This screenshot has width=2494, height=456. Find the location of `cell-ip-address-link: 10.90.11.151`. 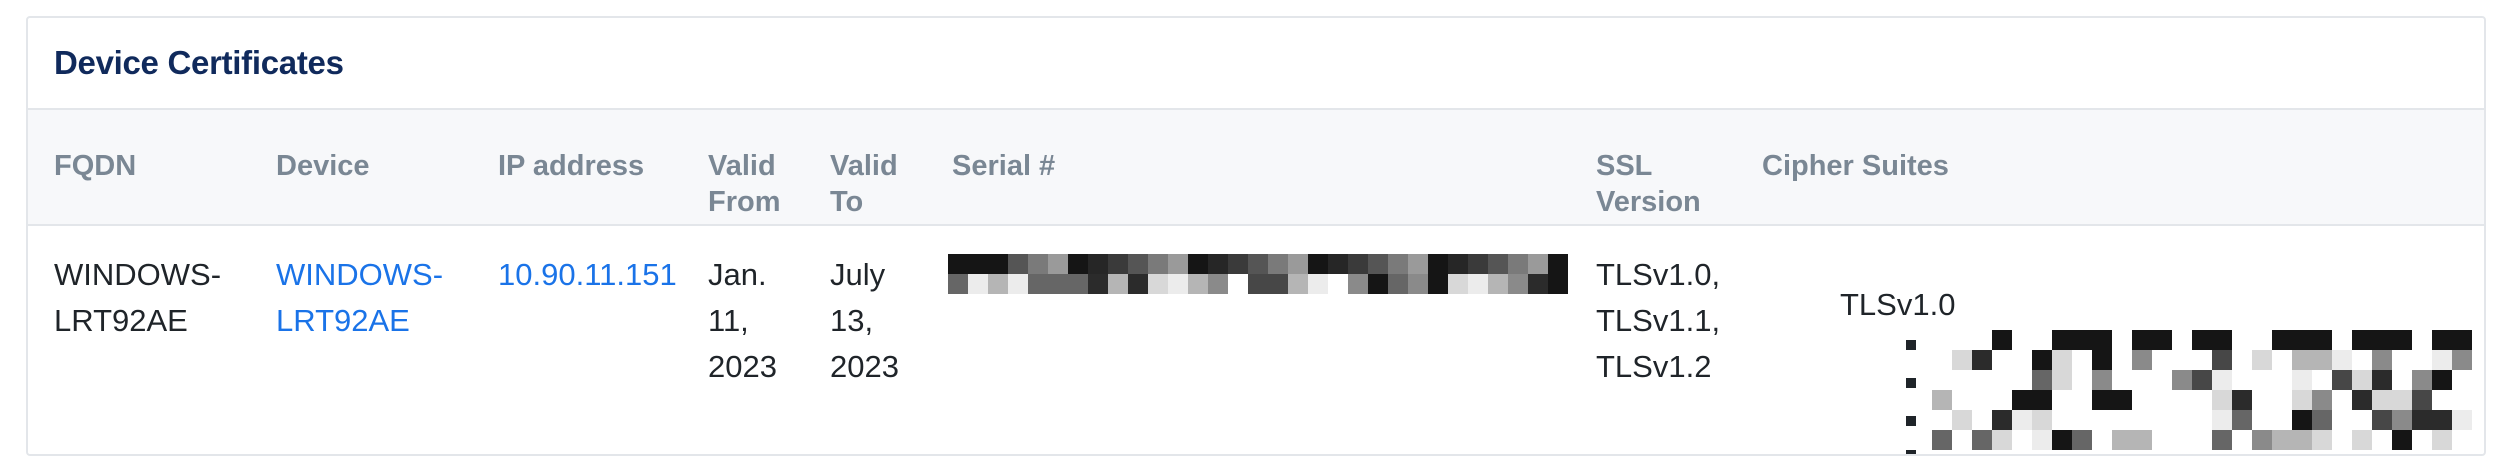

cell-ip-address-link: 10.90.11.151 is located at coordinates (587, 275).